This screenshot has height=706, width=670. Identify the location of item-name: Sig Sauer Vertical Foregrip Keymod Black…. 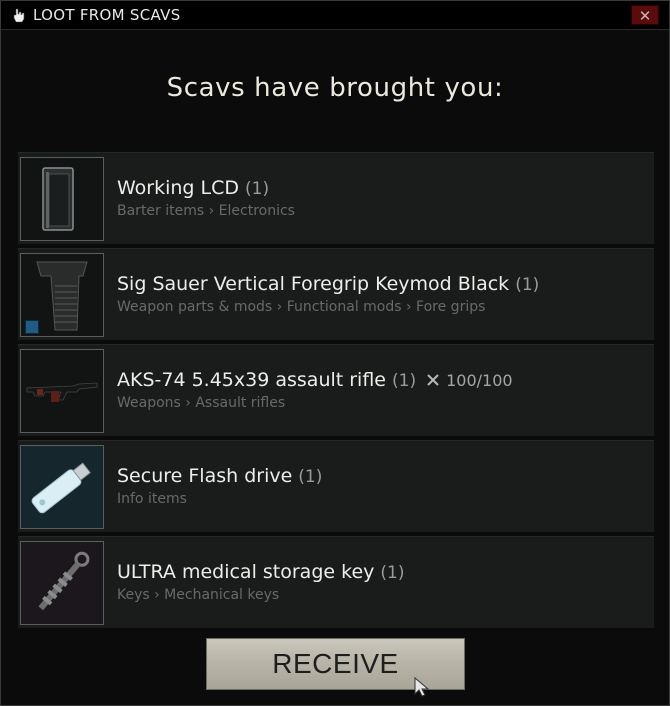
(328, 284).